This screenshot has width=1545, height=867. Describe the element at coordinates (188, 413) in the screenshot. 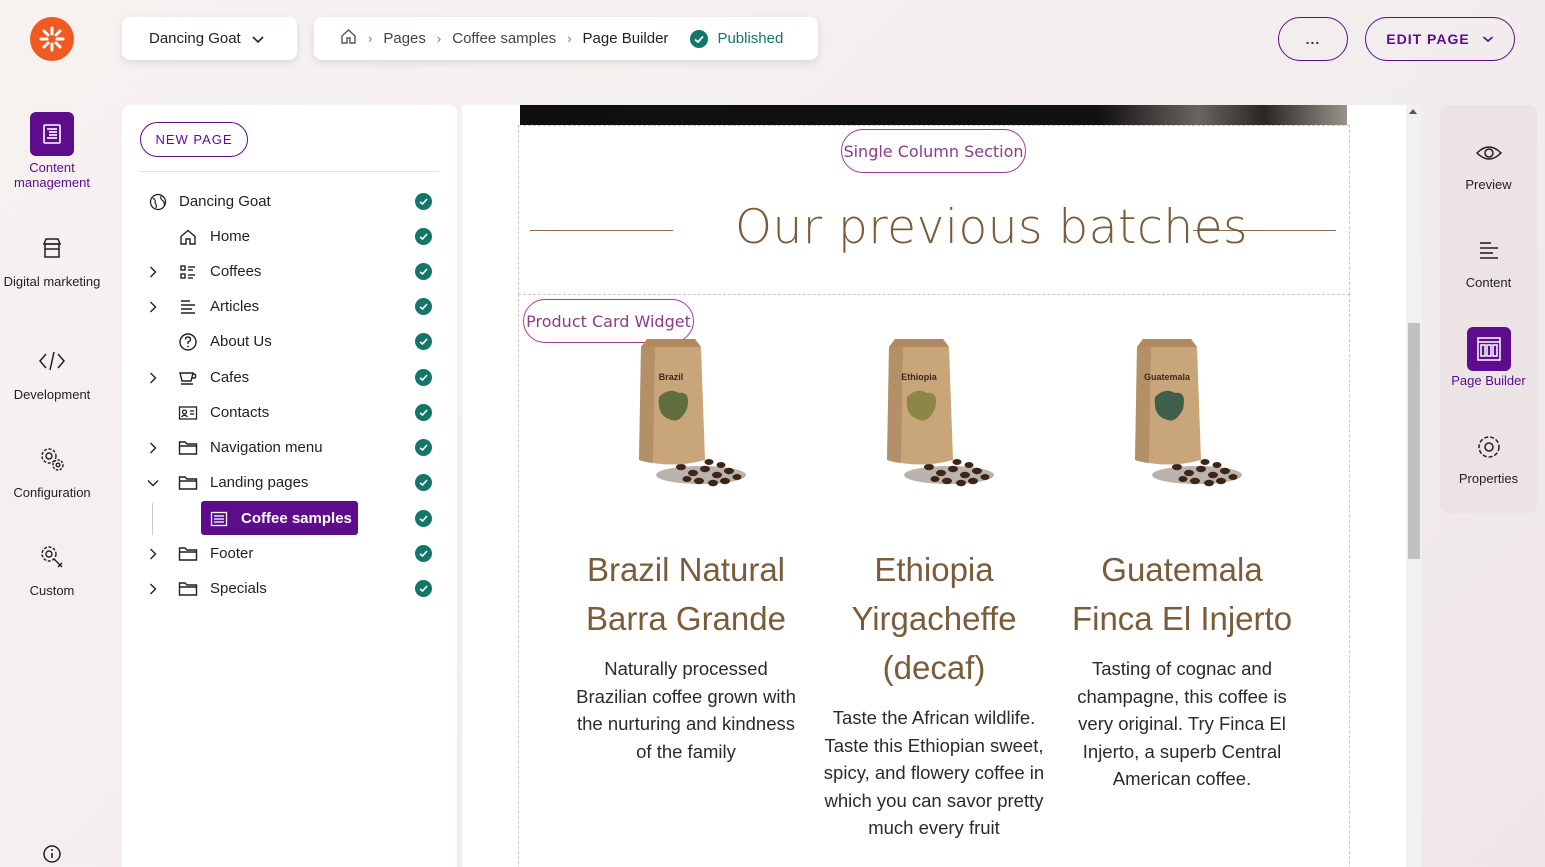

I see `contact-card-icon` at that location.